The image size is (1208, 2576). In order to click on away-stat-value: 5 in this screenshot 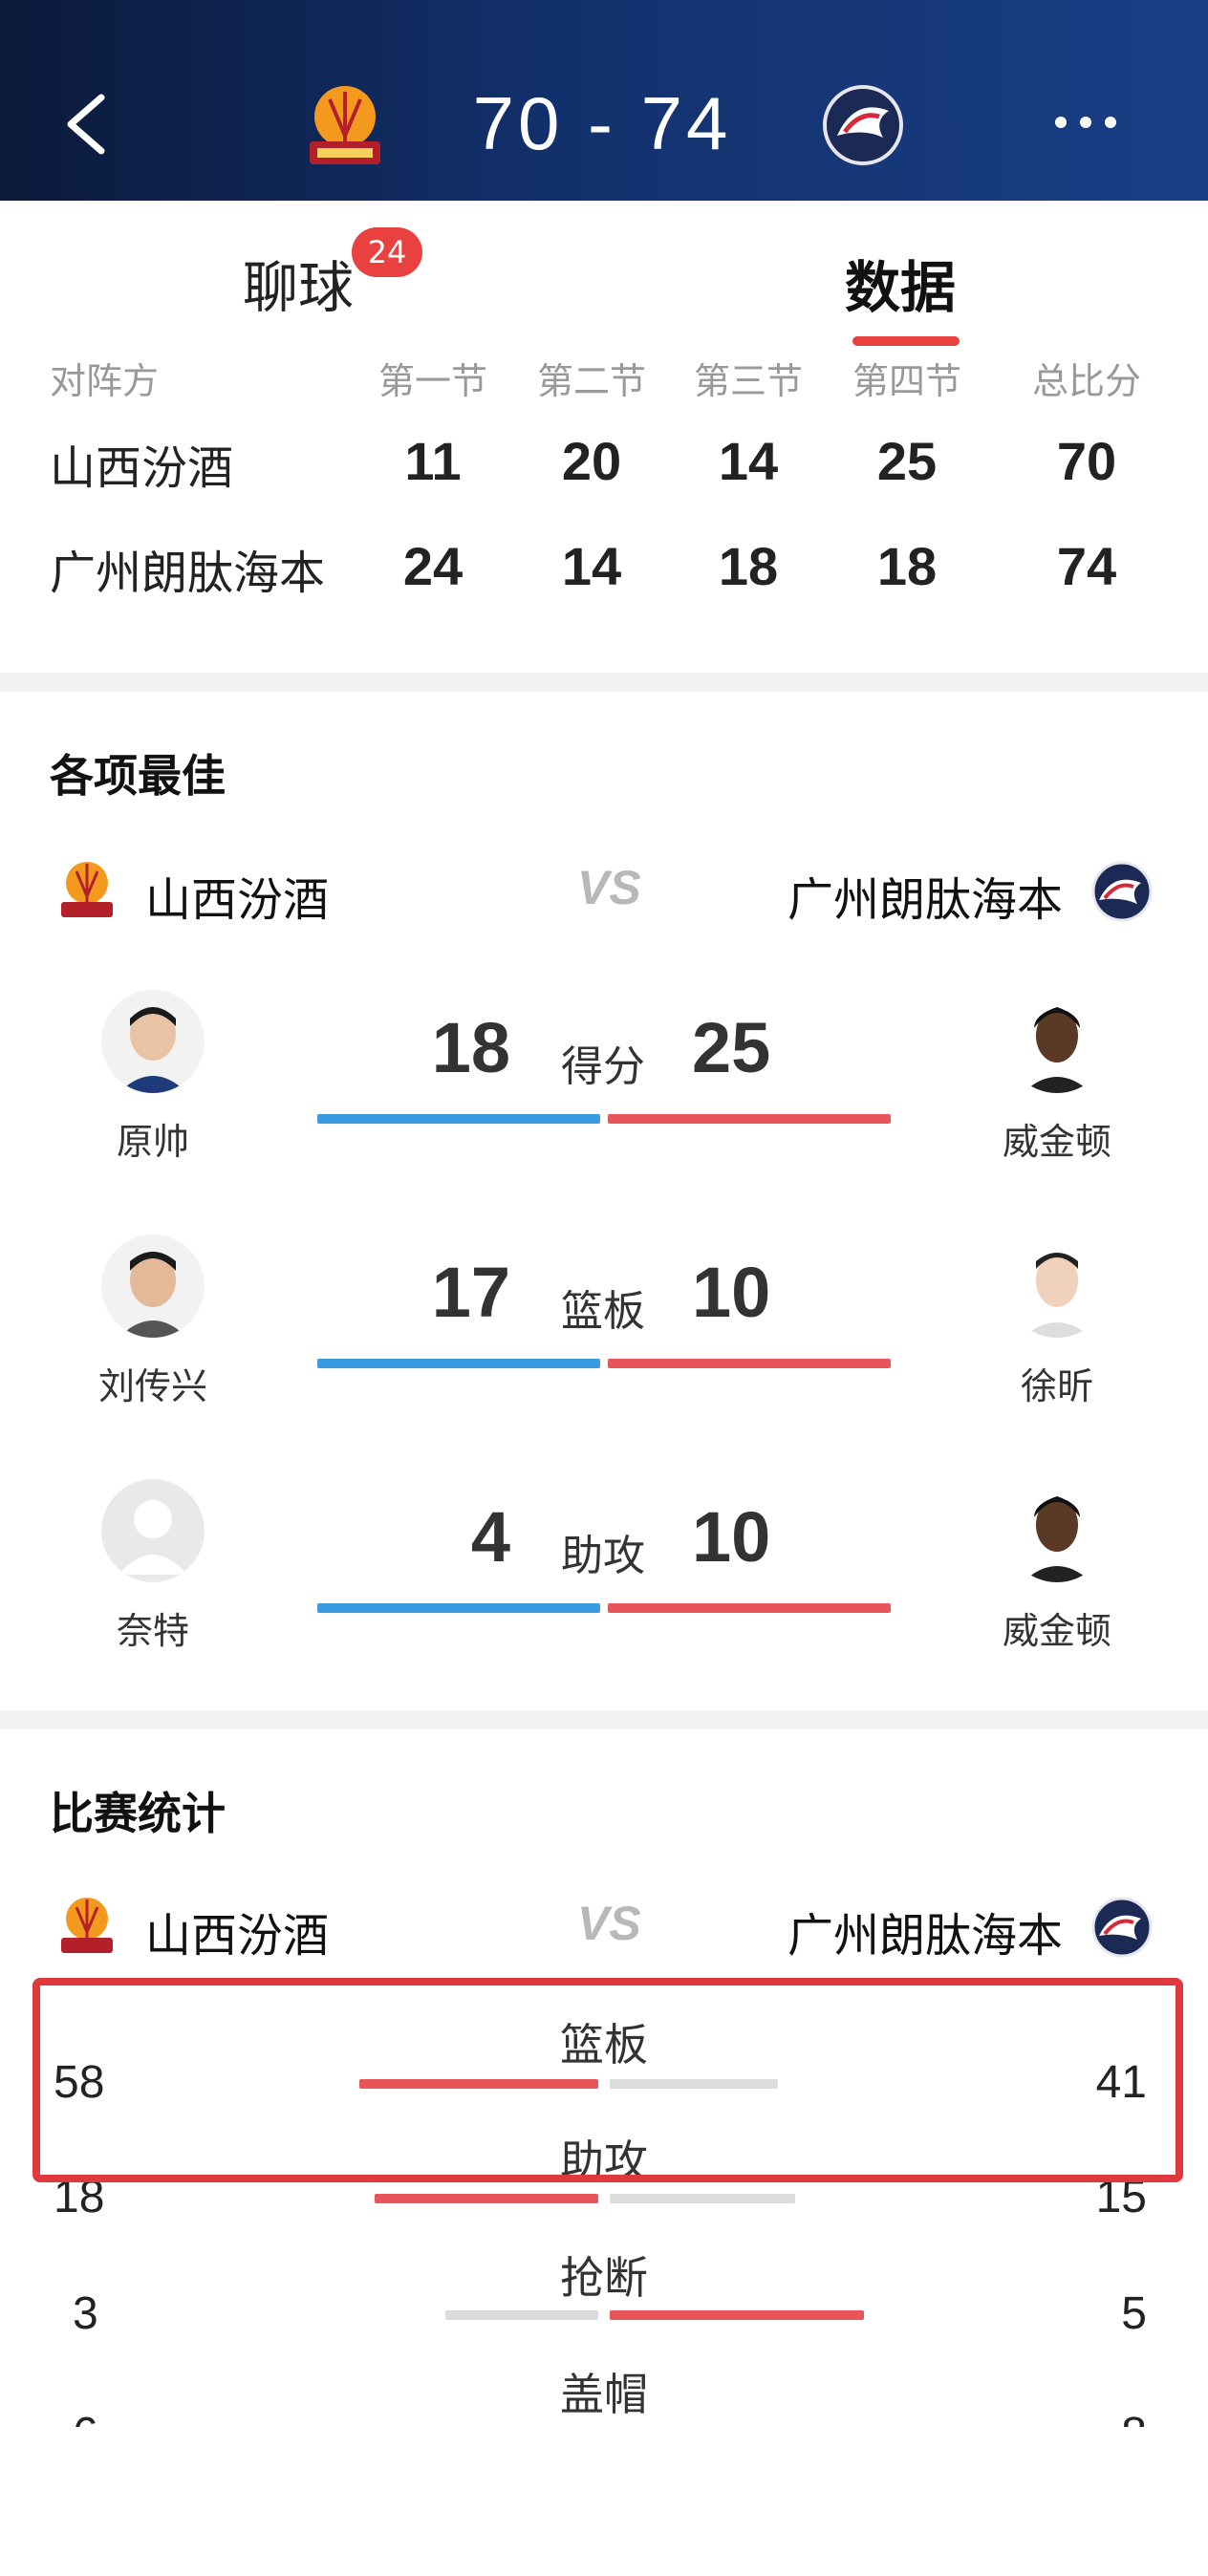, I will do `click(1134, 2313)`.